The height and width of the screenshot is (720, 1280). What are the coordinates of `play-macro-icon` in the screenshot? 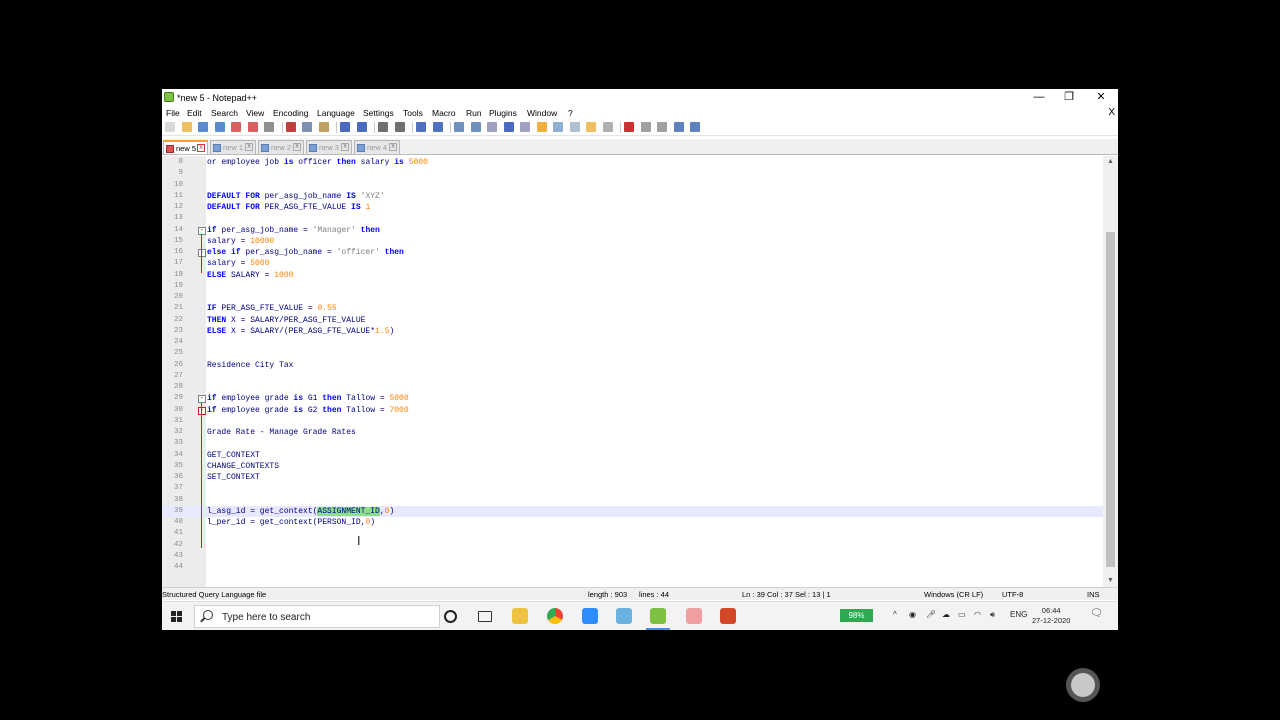 It's located at (662, 127).